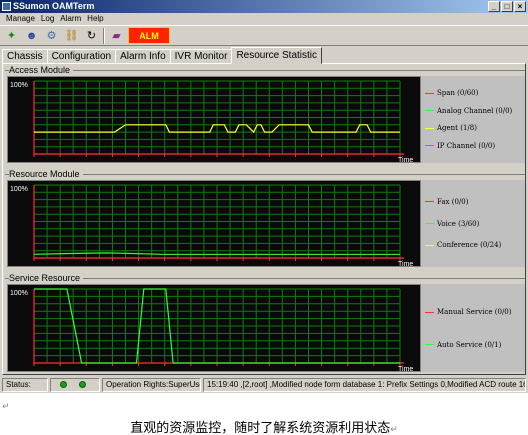  Describe the element at coordinates (494, 6) in the screenshot. I see `minimize-button: _` at that location.